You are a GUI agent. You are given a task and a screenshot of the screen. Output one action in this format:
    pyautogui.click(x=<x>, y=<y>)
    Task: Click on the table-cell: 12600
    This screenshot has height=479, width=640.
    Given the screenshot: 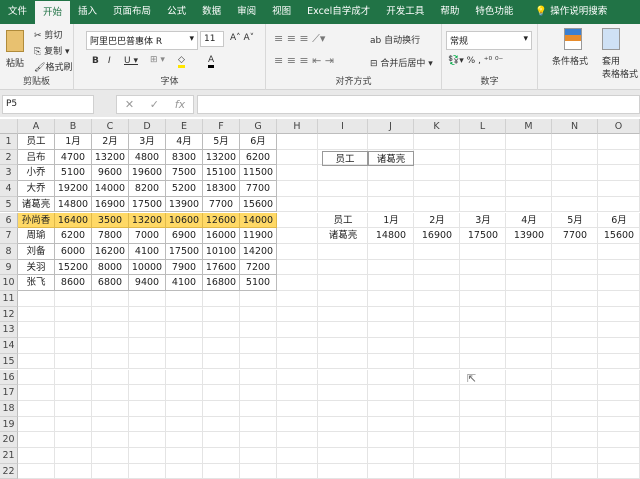 What is the action you would take?
    pyautogui.click(x=221, y=220)
    